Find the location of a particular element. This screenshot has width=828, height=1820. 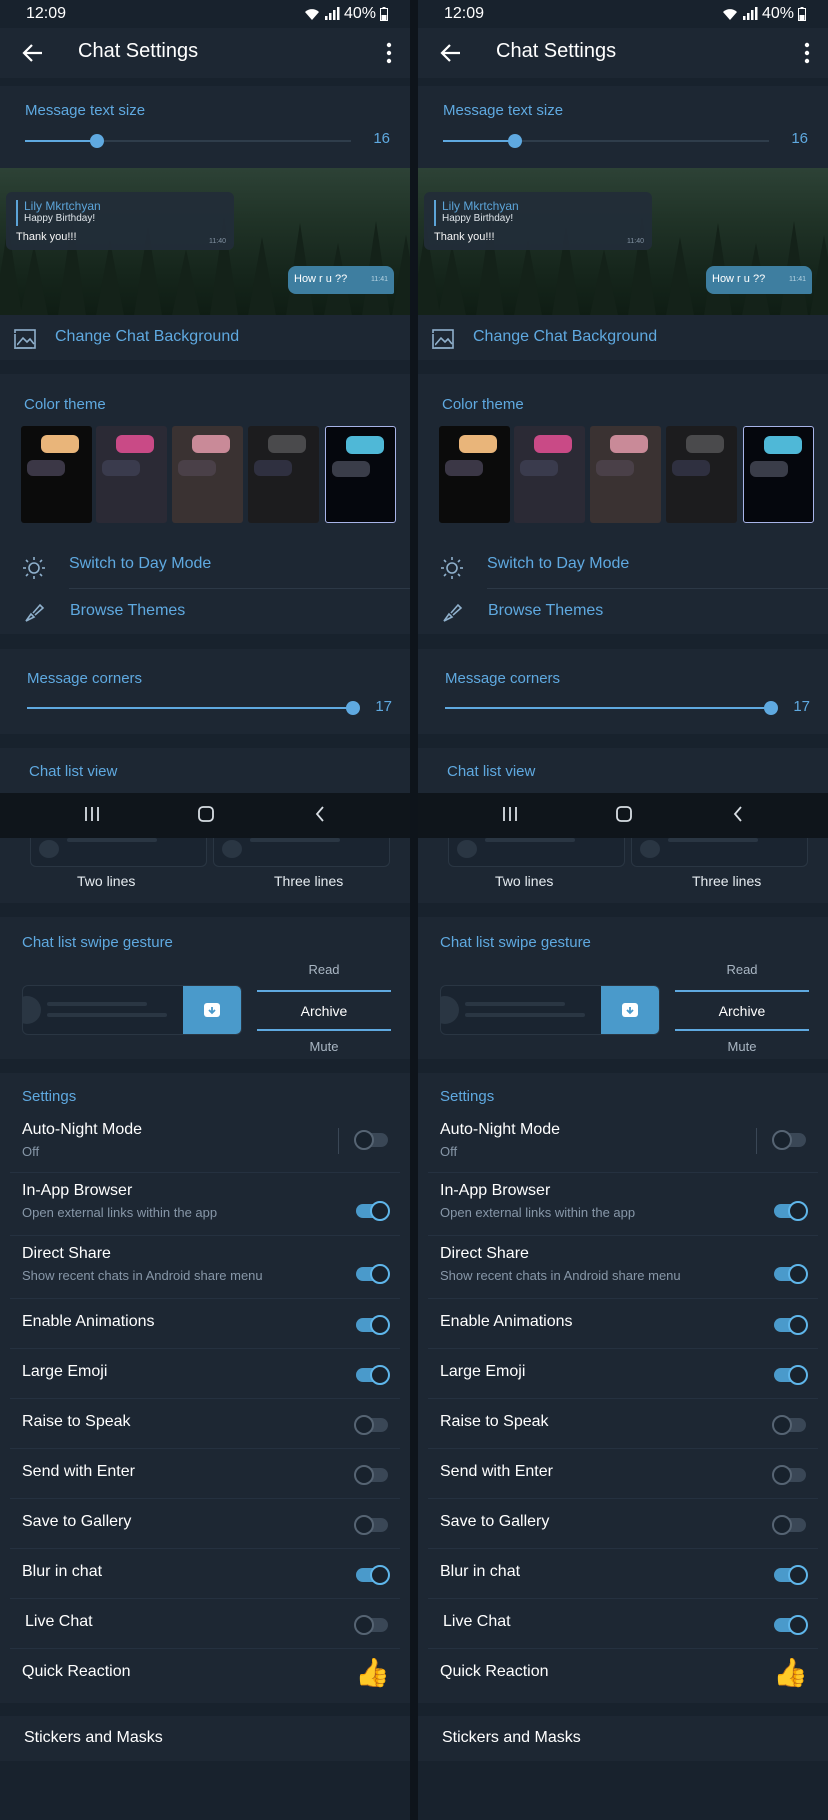

tree-shape is located at coordinates (680, 276).